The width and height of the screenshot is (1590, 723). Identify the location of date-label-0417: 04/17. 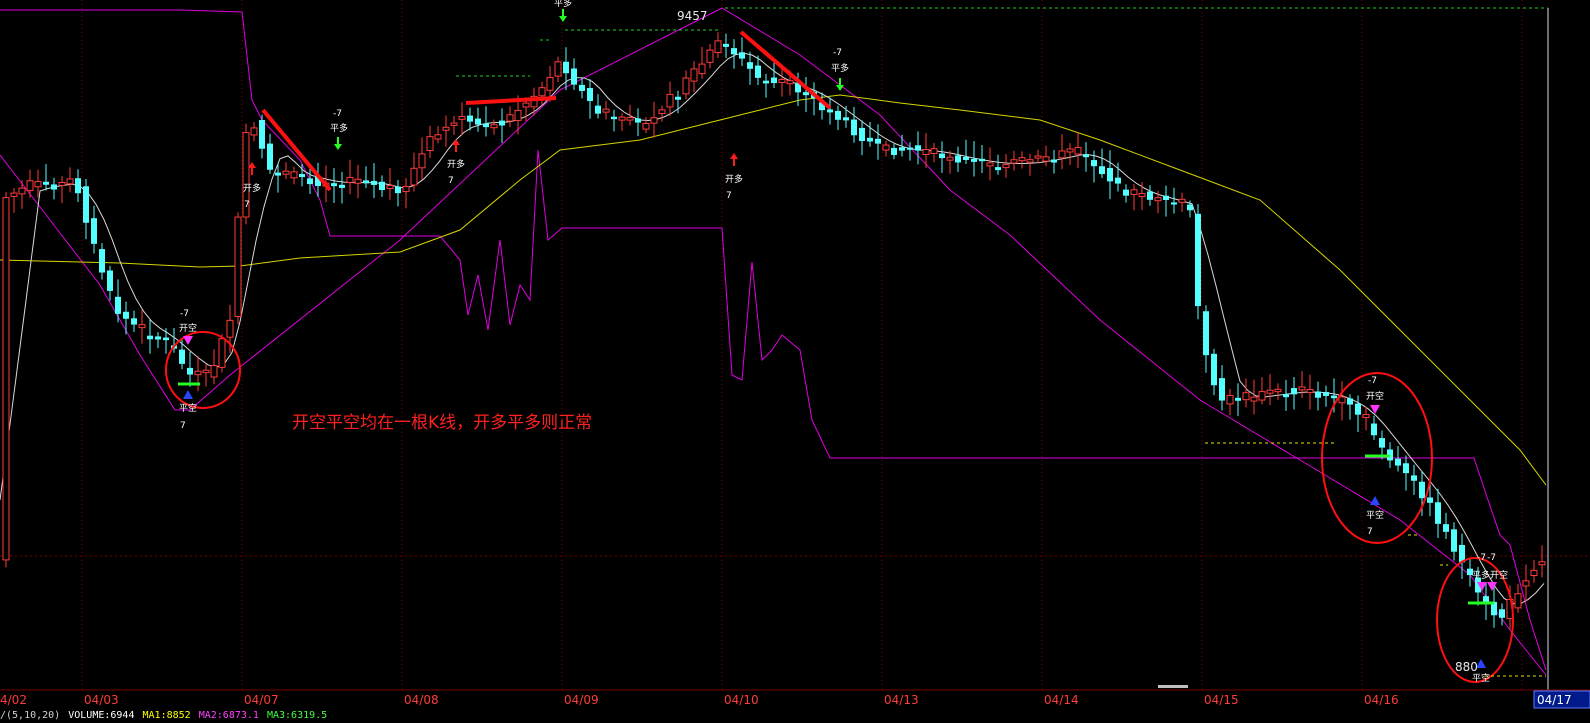
(1554, 700).